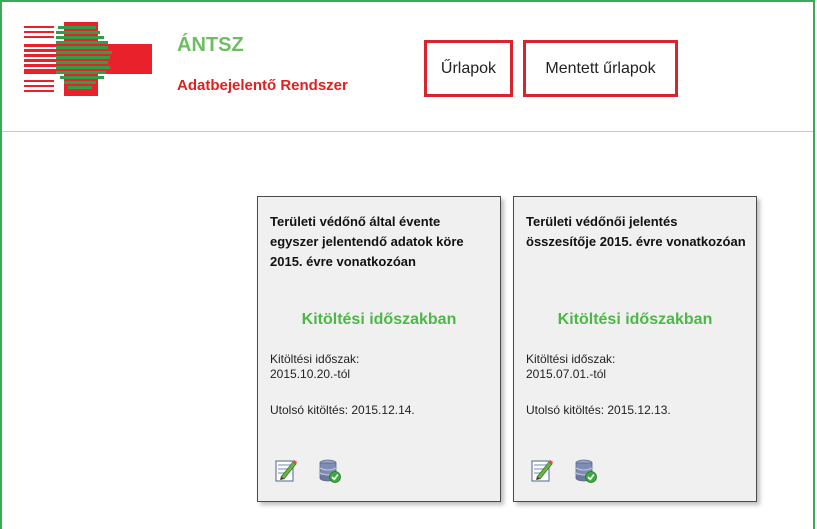  Describe the element at coordinates (88, 59) in the screenshot. I see `antsz-logo` at that location.